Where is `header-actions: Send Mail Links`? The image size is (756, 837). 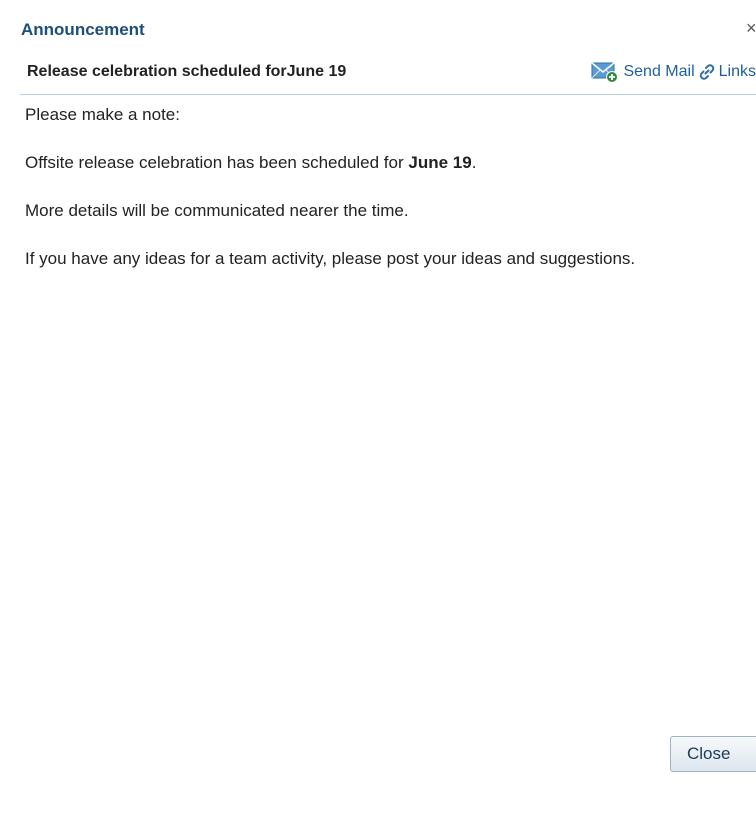 header-actions: Send Mail Links is located at coordinates (673, 72).